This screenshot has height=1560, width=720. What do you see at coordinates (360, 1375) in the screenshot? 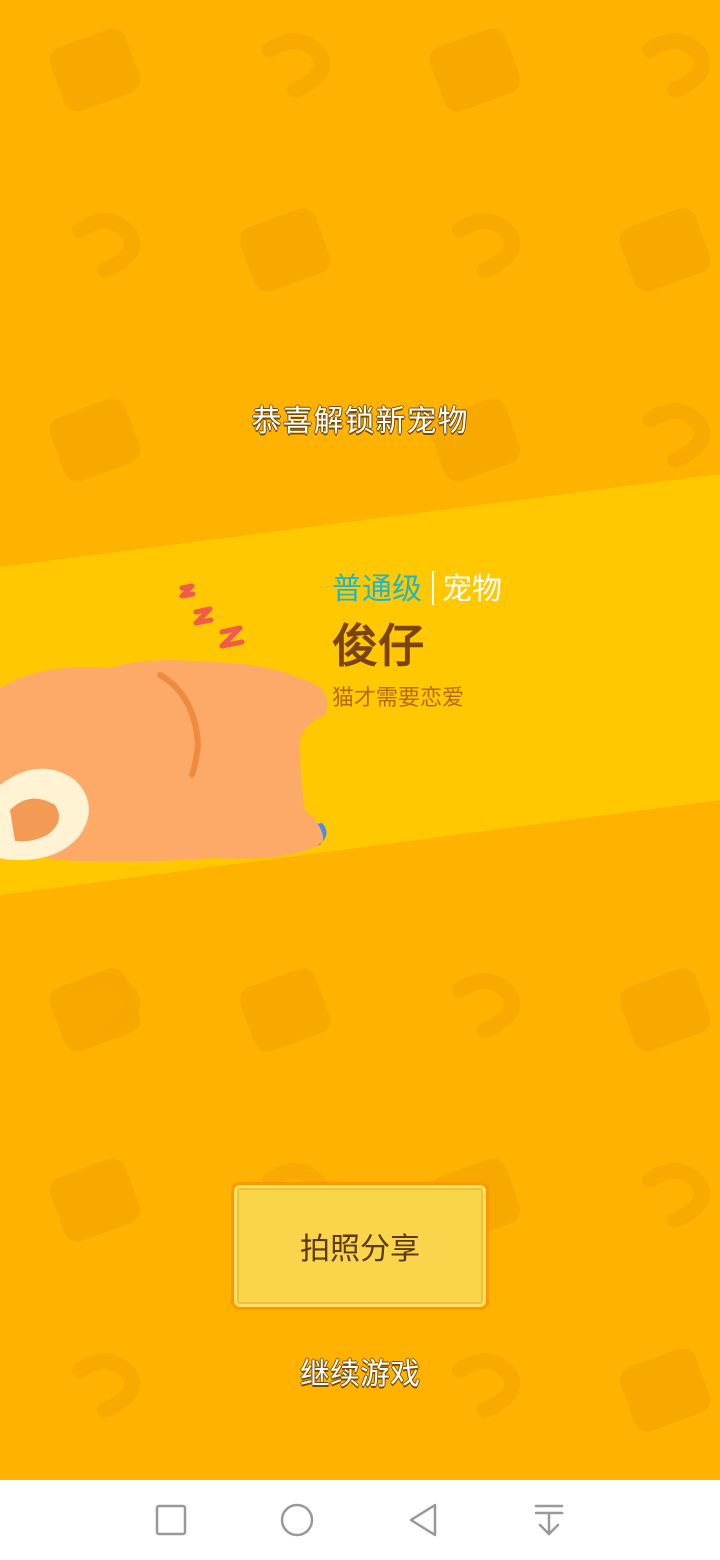
I see `continue-game-button: 继续游戏` at bounding box center [360, 1375].